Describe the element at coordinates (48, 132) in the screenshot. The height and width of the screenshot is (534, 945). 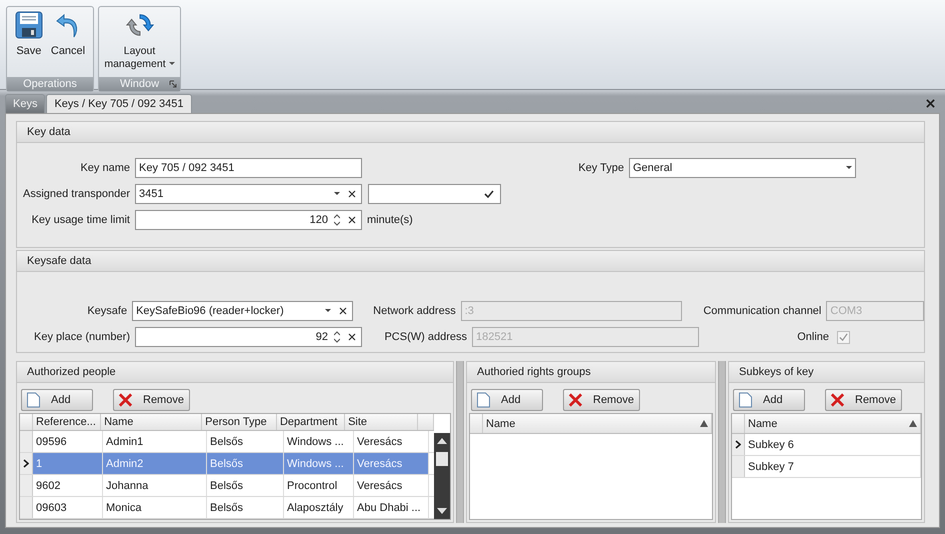
I see `section-title: Key data` at that location.